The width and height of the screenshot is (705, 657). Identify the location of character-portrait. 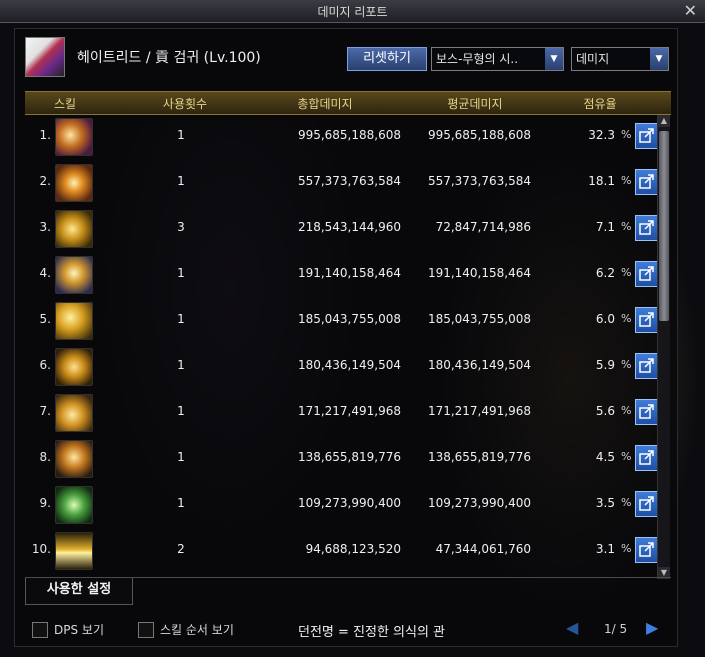
(45, 57).